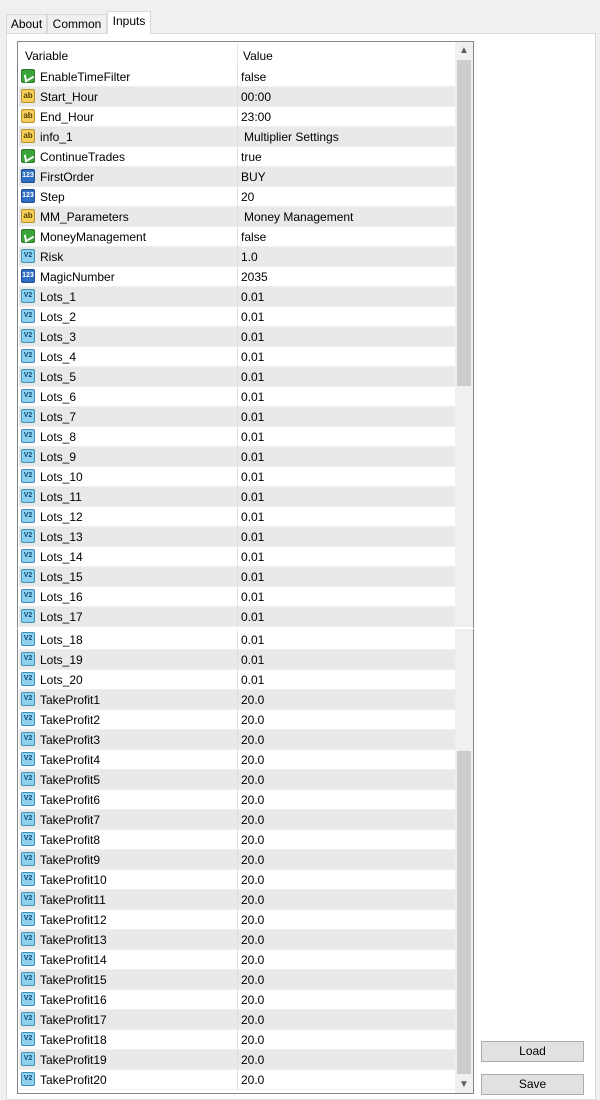 This screenshot has height=1100, width=600. What do you see at coordinates (237, 840) in the screenshot?
I see `table-row: V2 TakeProfit8 20.0` at bounding box center [237, 840].